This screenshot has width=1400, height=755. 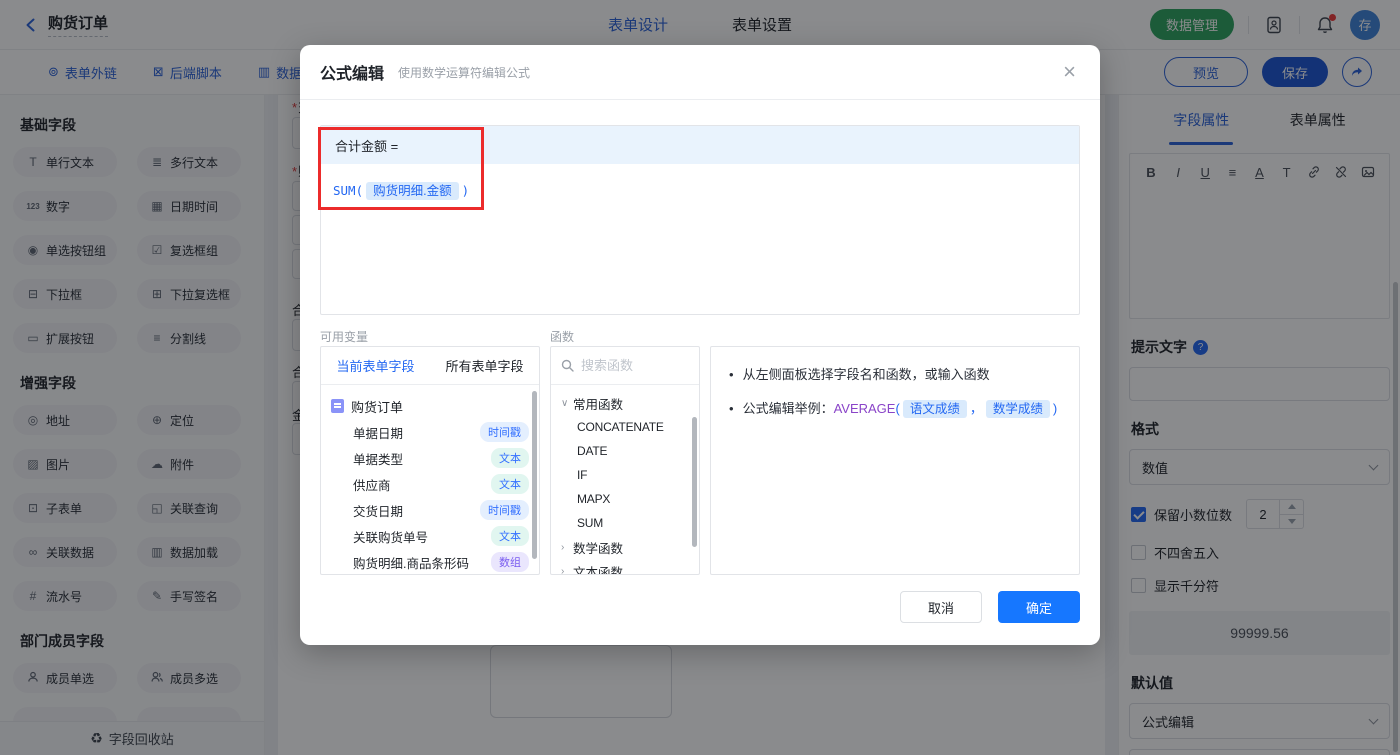 What do you see at coordinates (934, 409) in the screenshot?
I see `example-field-chip: 语文成绩` at bounding box center [934, 409].